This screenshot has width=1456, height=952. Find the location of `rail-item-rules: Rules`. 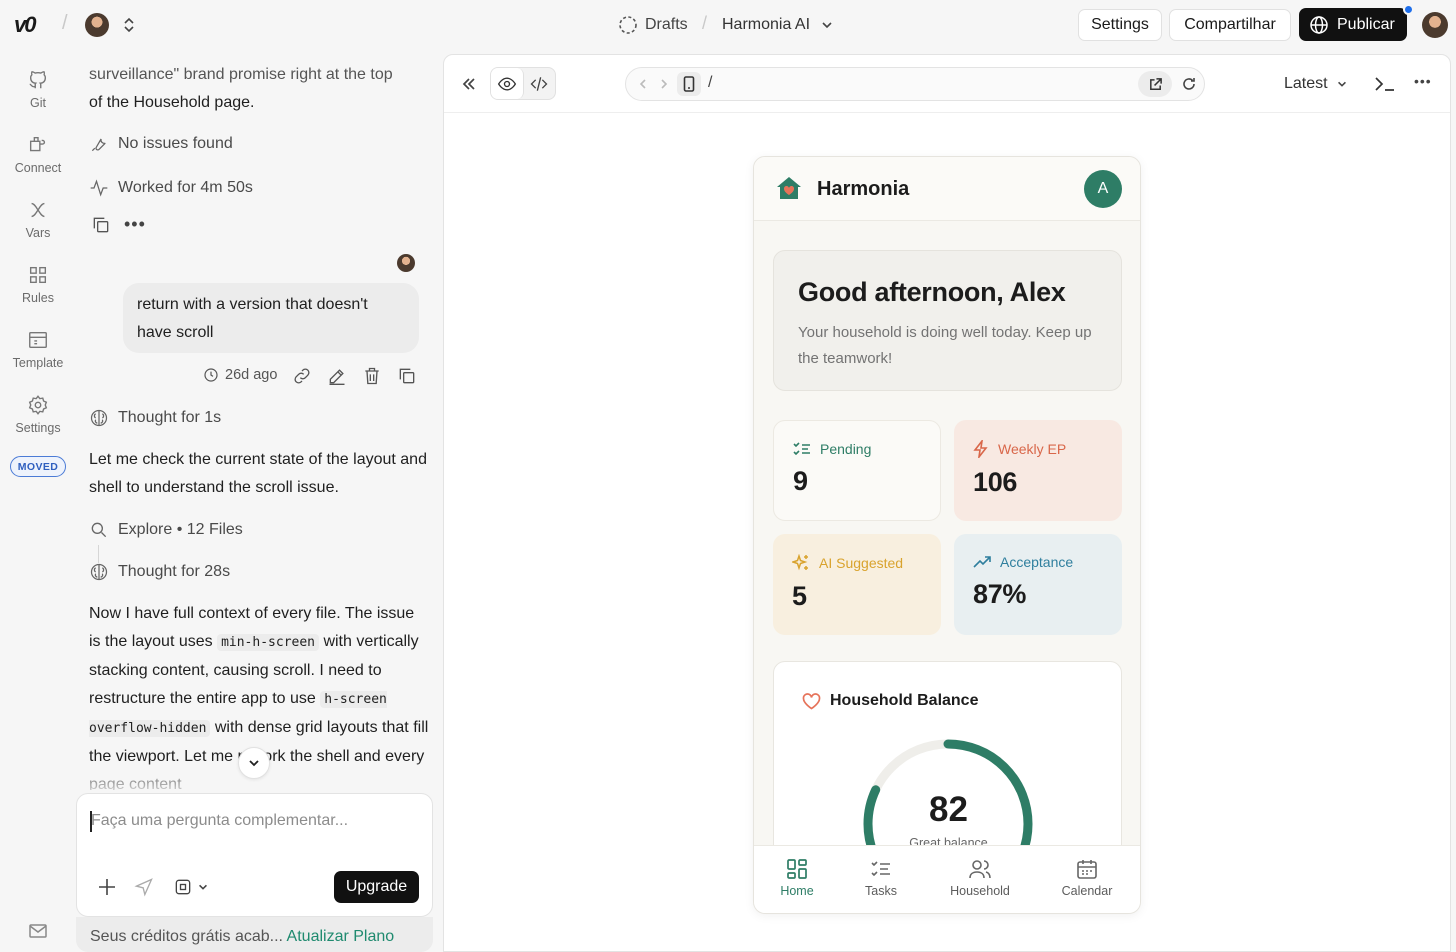

rail-item-rules: Rules is located at coordinates (38, 284).